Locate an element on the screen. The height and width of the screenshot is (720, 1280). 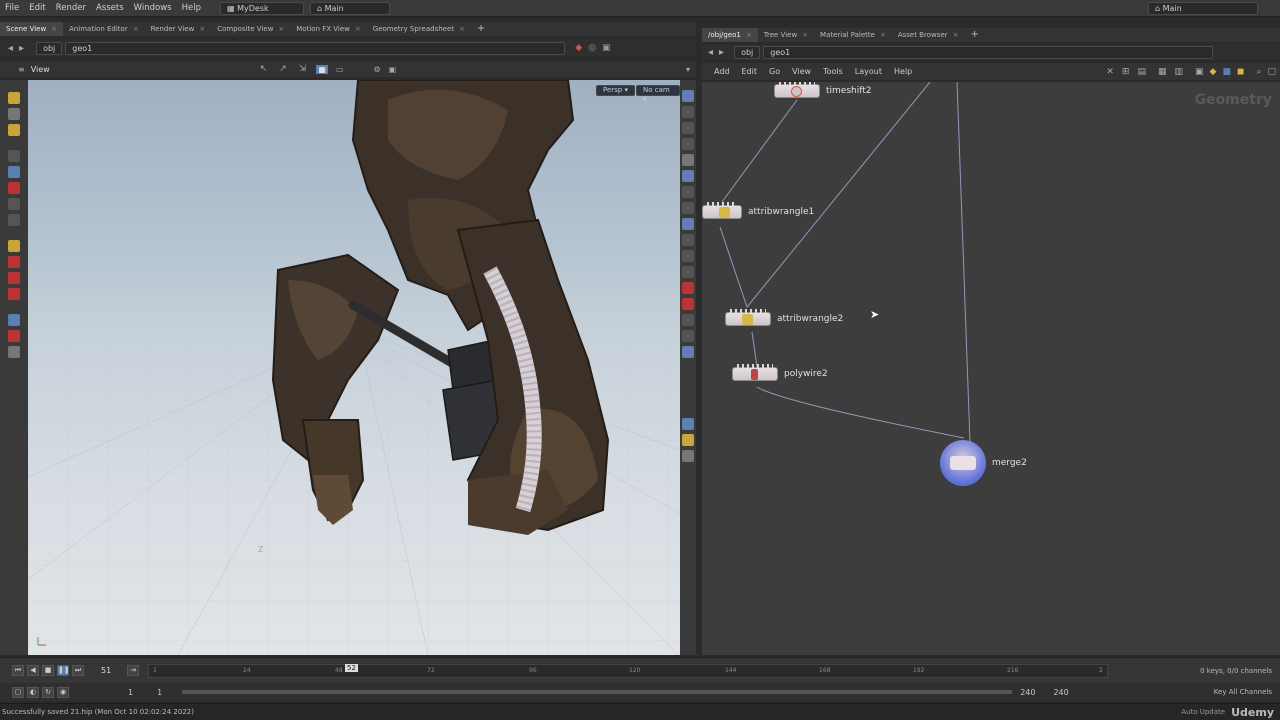
range-start-field: 1 is located at coordinates (130, 692).